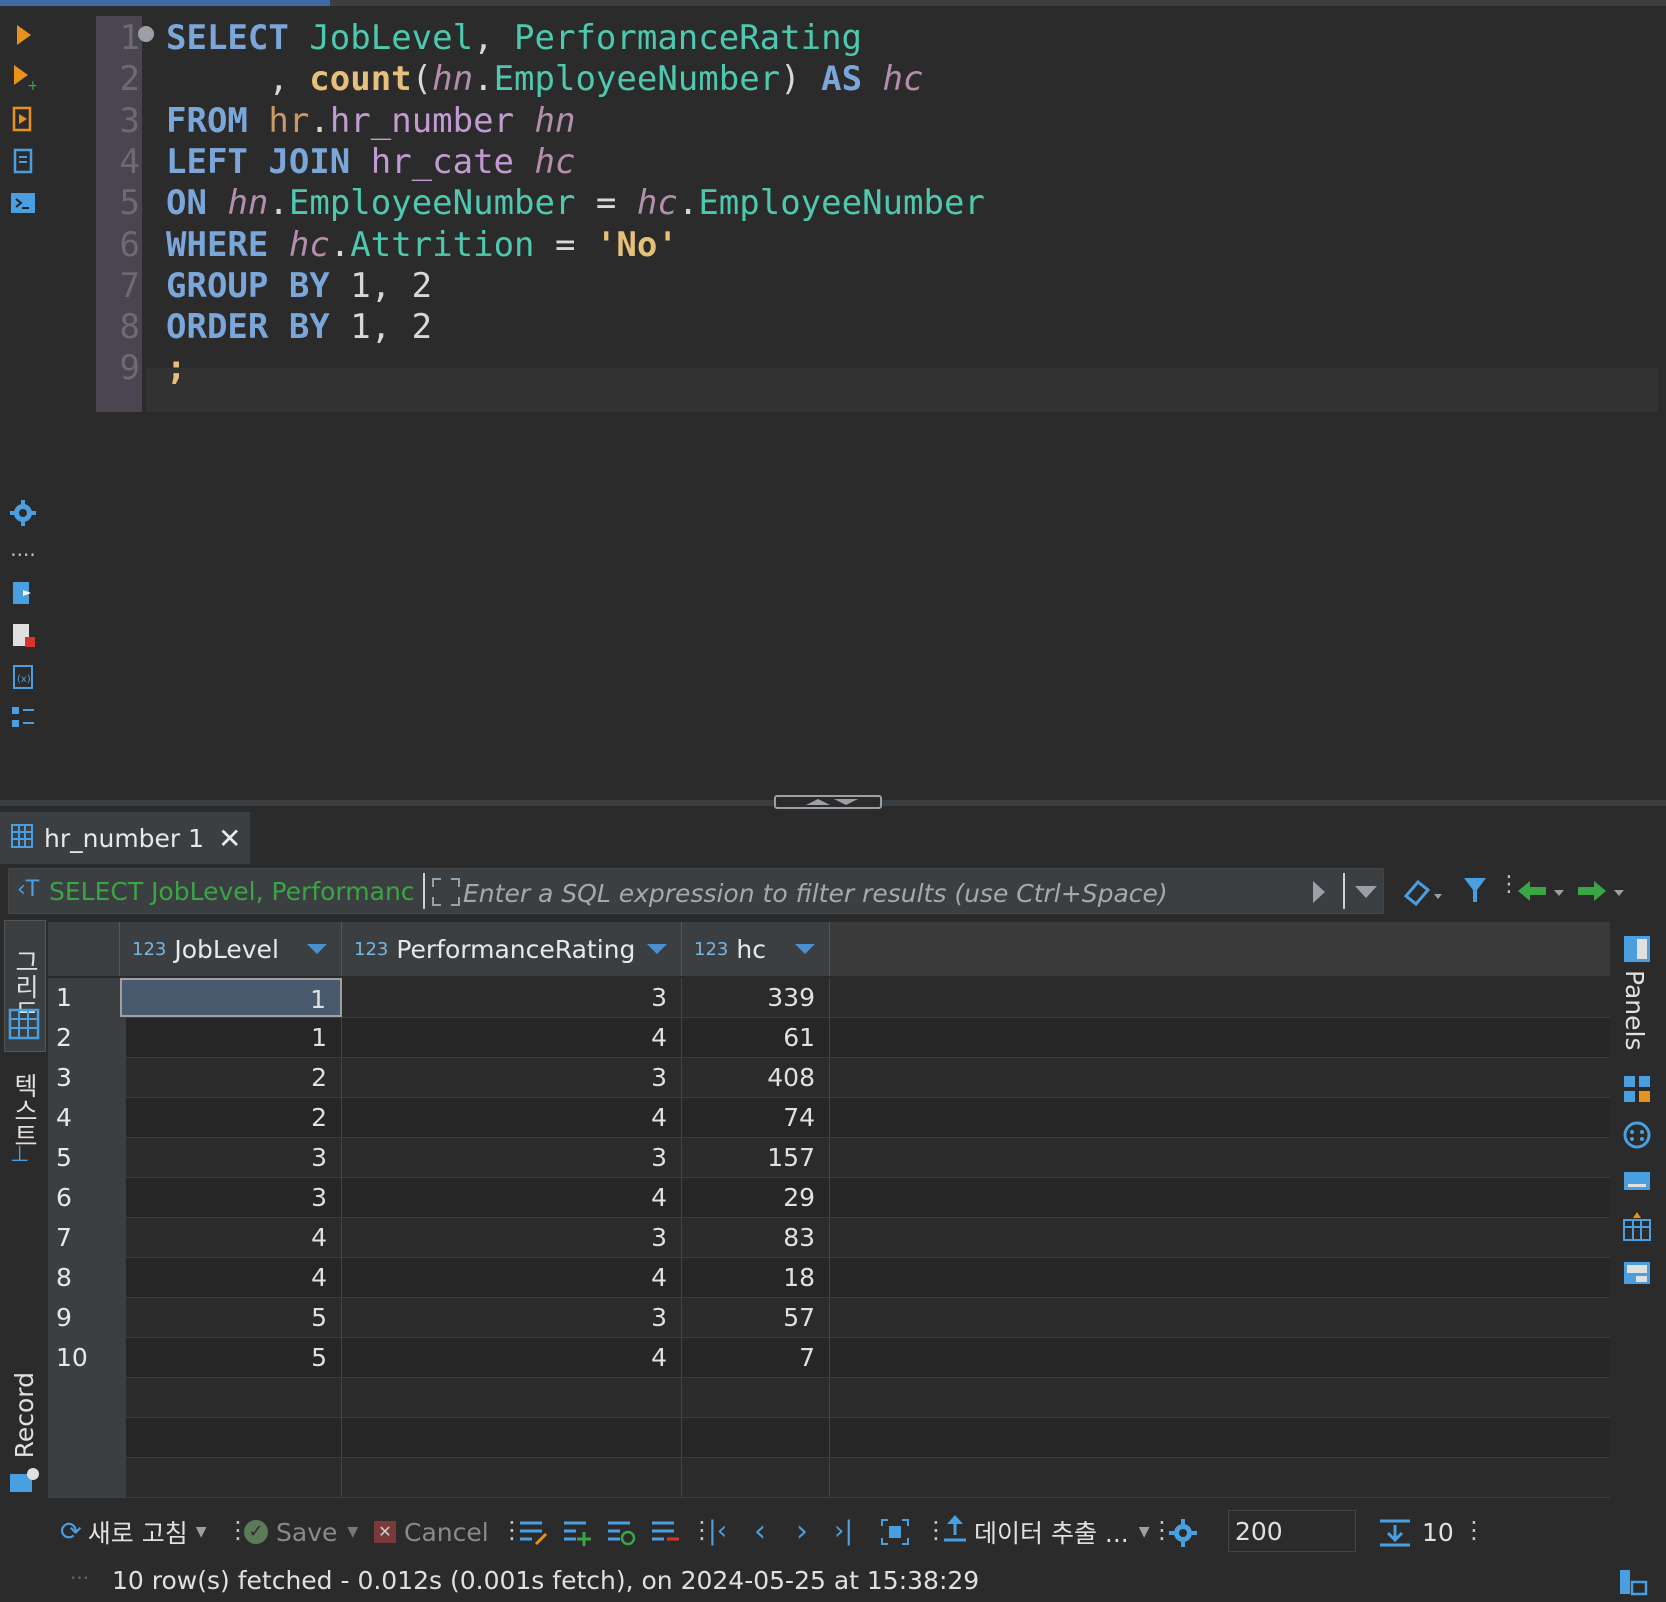  Describe the element at coordinates (23, 77) in the screenshot. I see `execute-new-tab-icon: +` at that location.